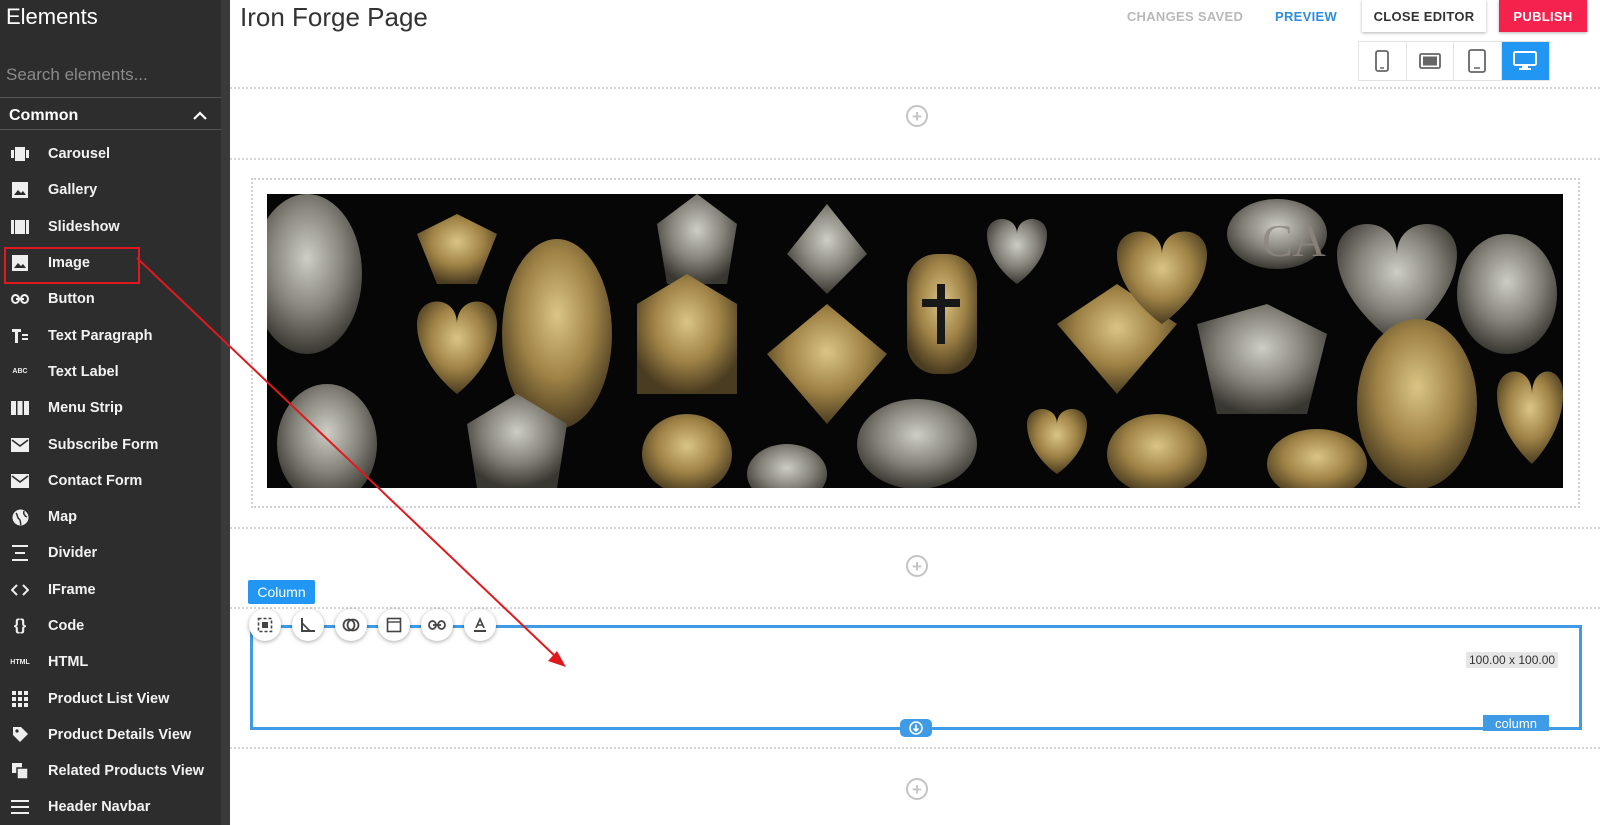 The image size is (1600, 825). Describe the element at coordinates (72, 589) in the screenshot. I see `element-label: IFrame` at that location.